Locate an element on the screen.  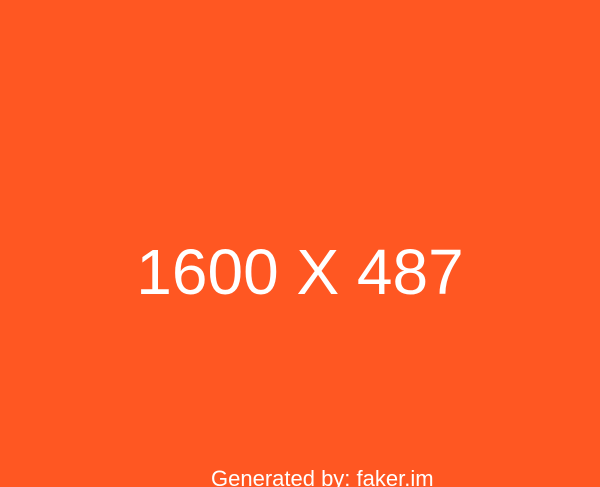
dimensions-label: 1600 X 487 is located at coordinates (300, 272).